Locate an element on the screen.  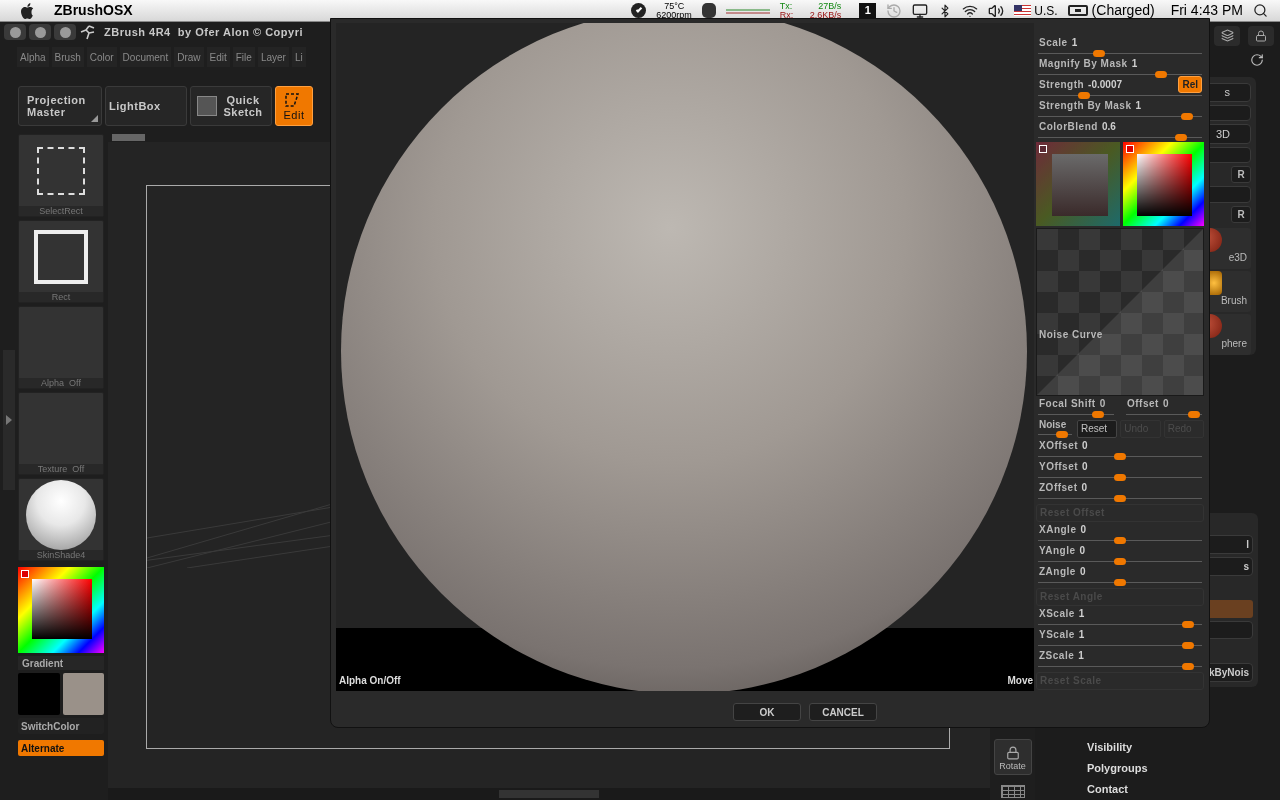
history-button: Reset is located at coordinates (1097, 428).